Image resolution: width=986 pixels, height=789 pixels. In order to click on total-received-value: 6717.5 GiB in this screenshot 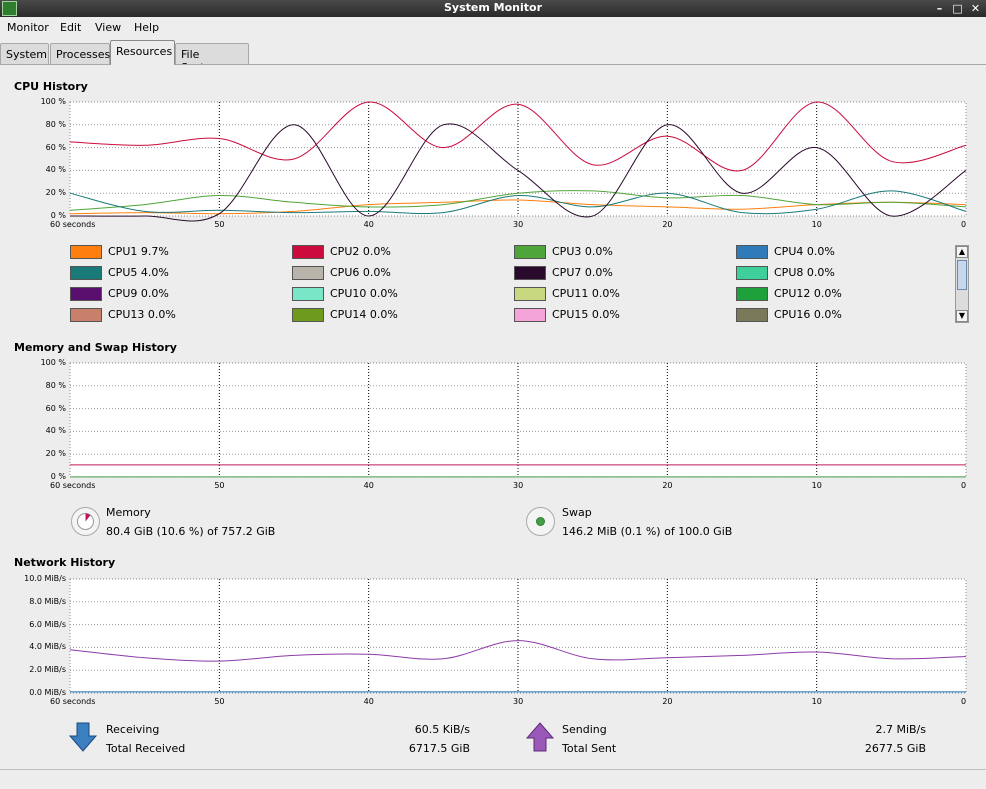, I will do `click(439, 748)`.